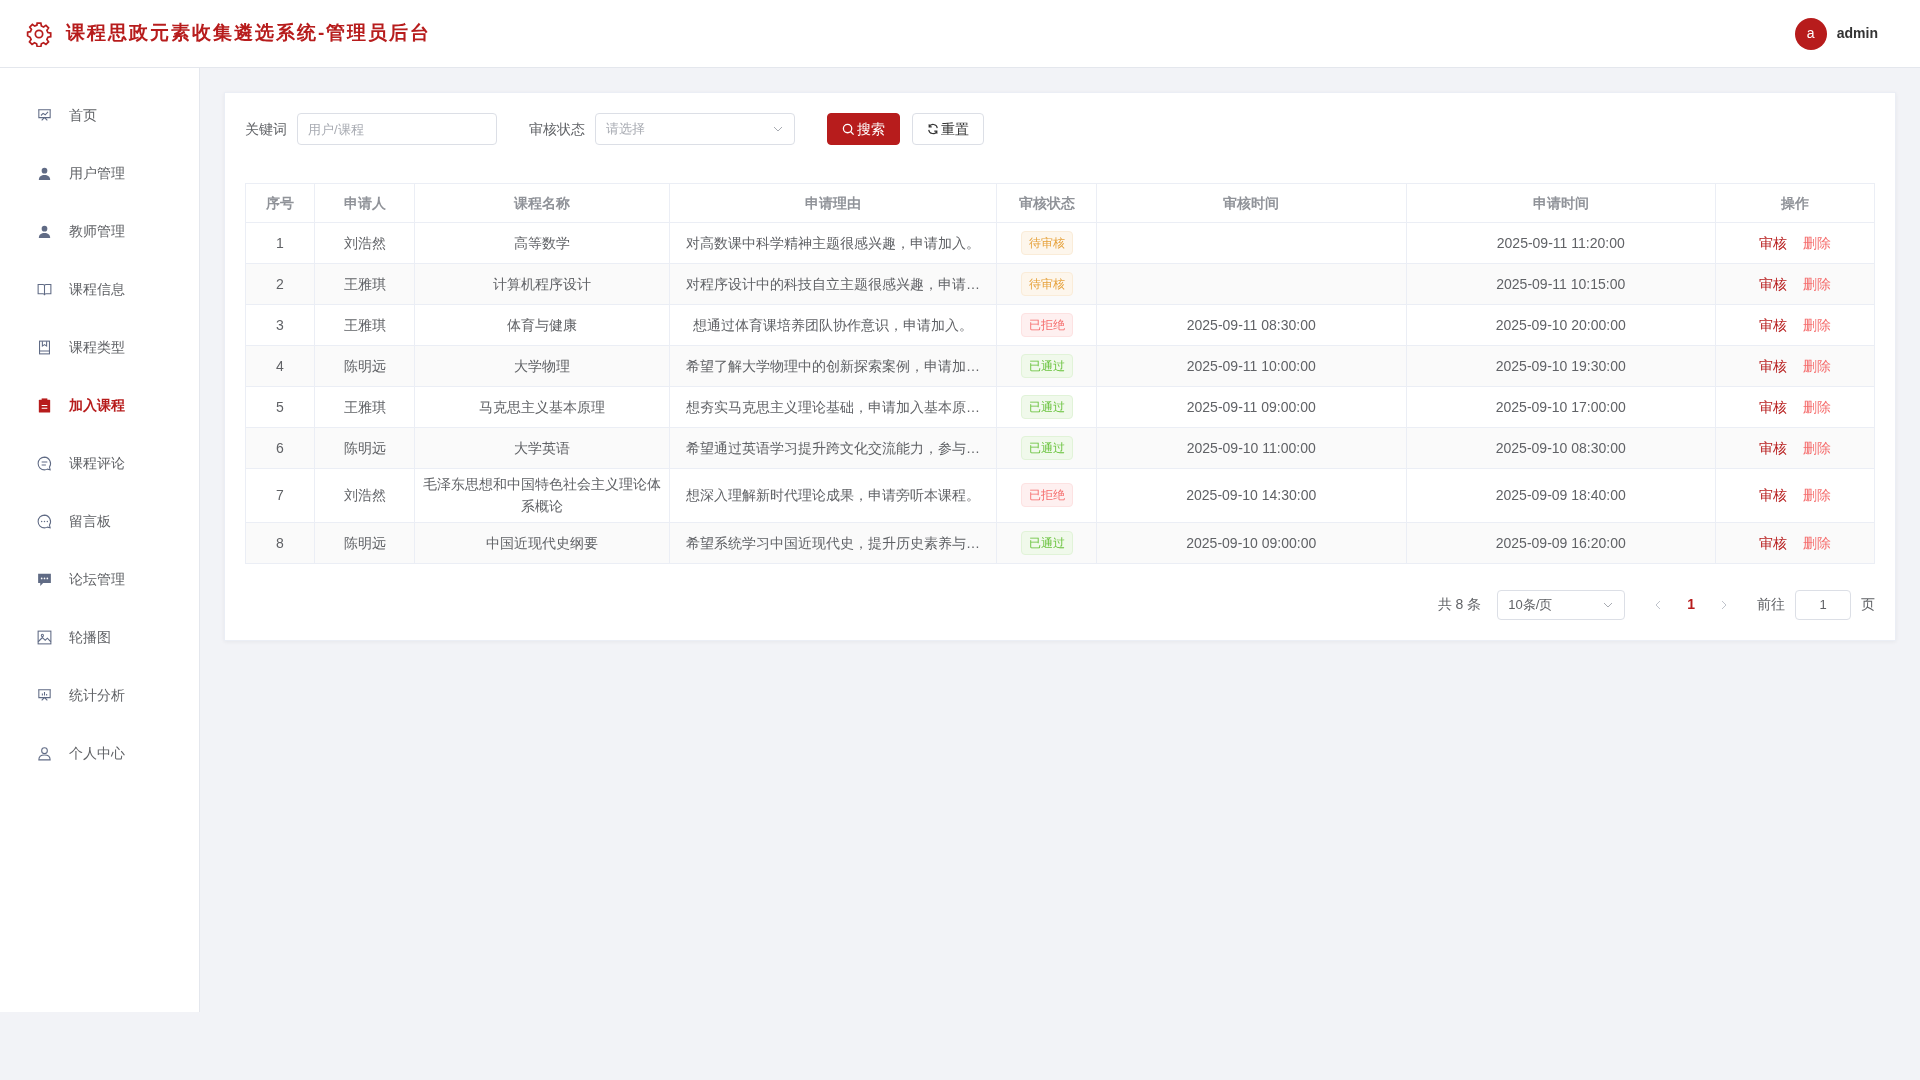  I want to click on reset-button: 重置, so click(948, 129).